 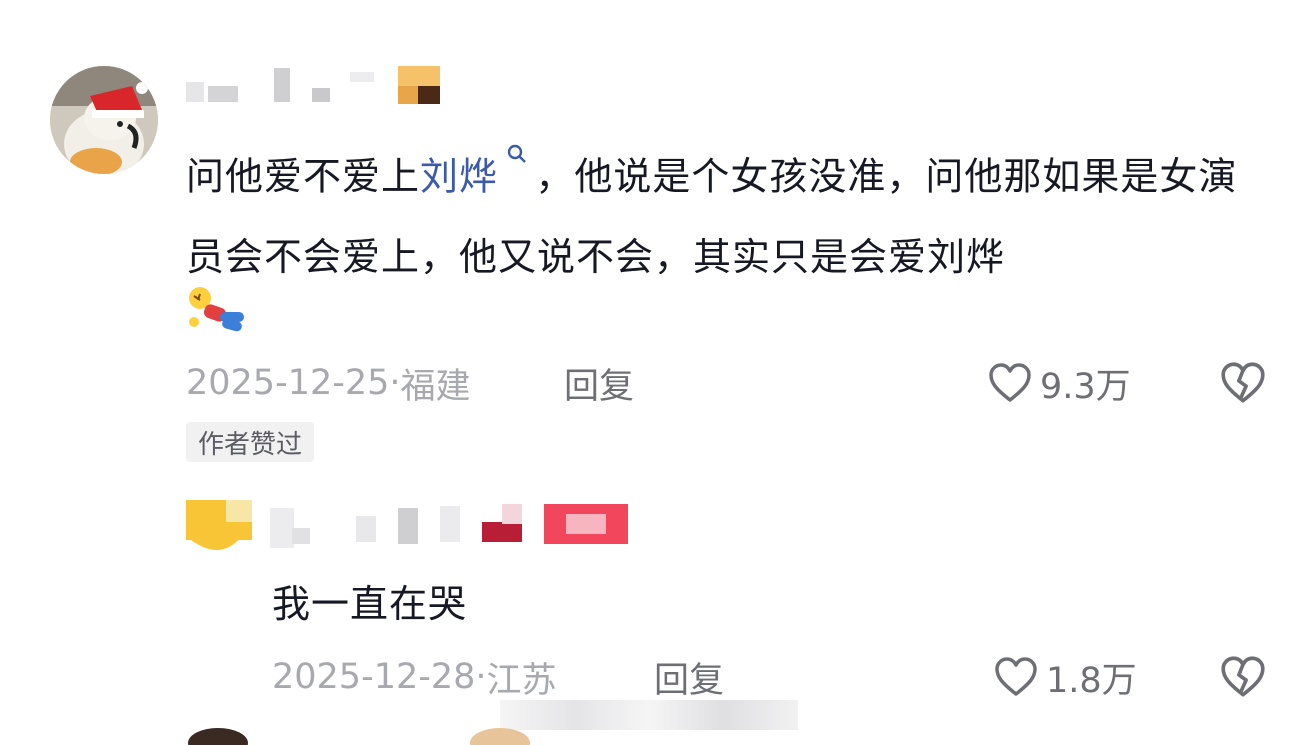 I want to click on reply-meta: 2025-12-28 · 江苏, so click(x=414, y=677).